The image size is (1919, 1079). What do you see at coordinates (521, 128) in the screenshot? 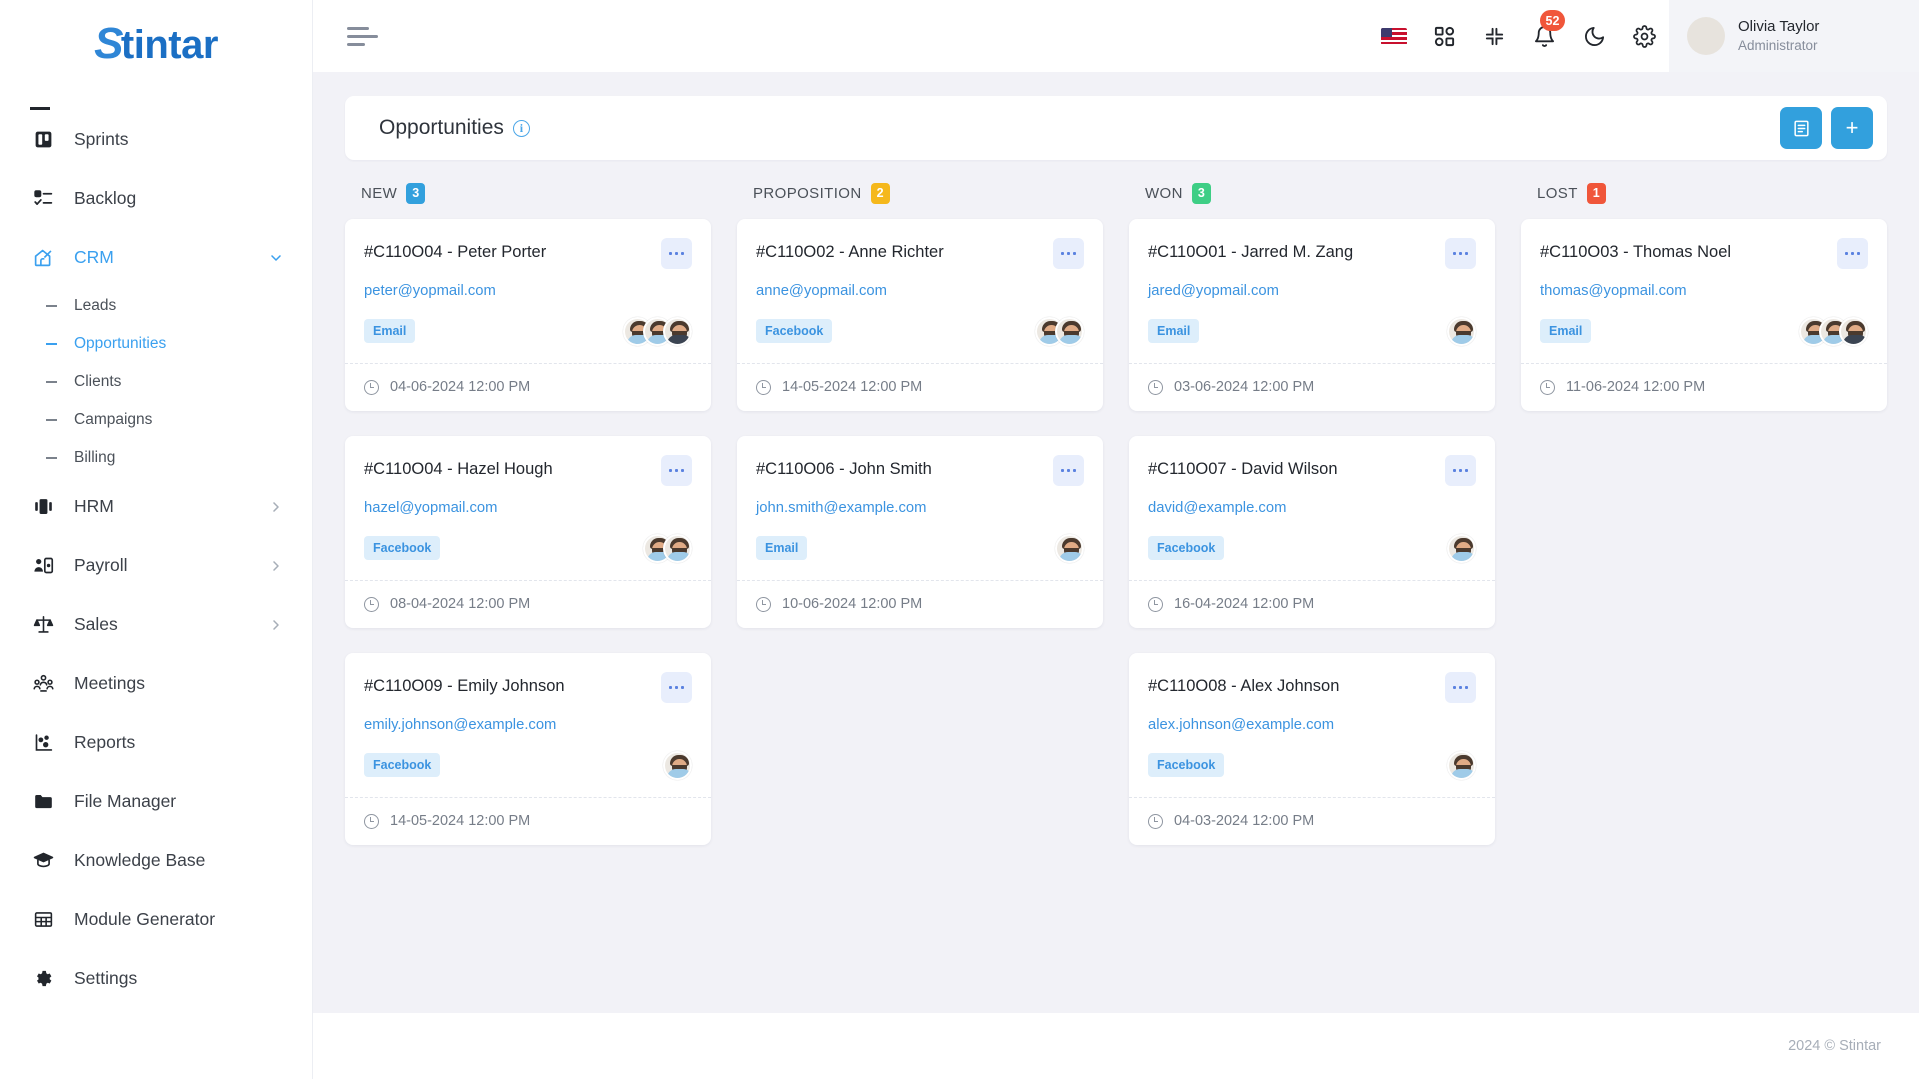
I see `info-circle-icon: i` at bounding box center [521, 128].